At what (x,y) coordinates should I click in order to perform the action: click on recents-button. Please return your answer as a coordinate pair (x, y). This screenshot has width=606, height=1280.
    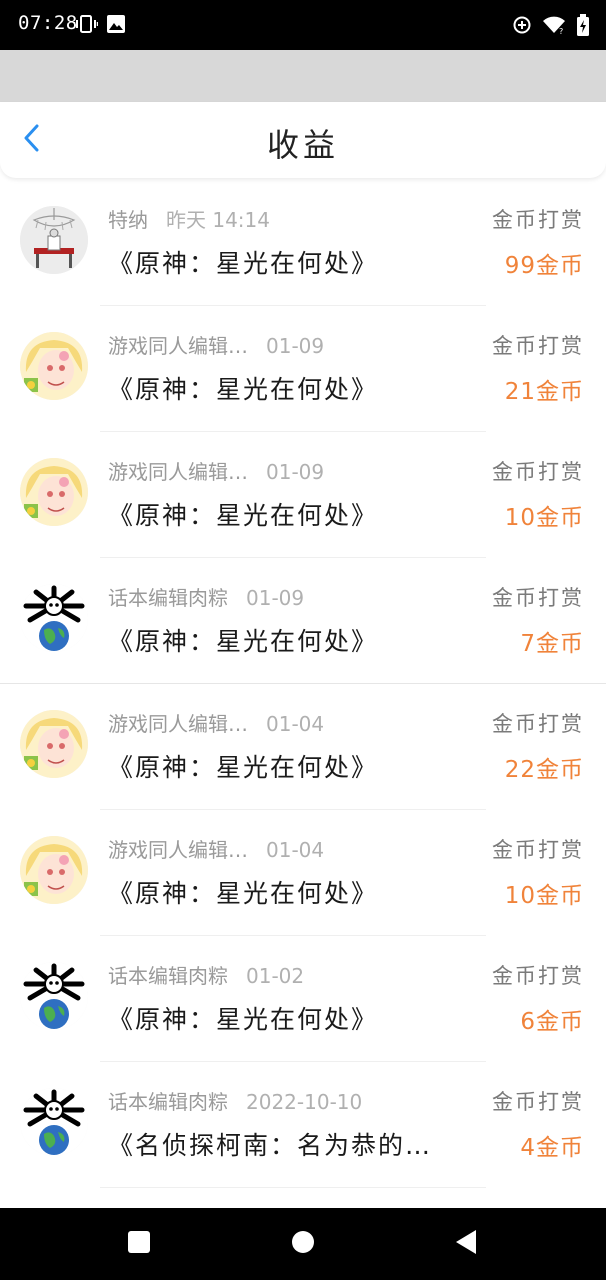
    Looking at the image, I should click on (139, 1244).